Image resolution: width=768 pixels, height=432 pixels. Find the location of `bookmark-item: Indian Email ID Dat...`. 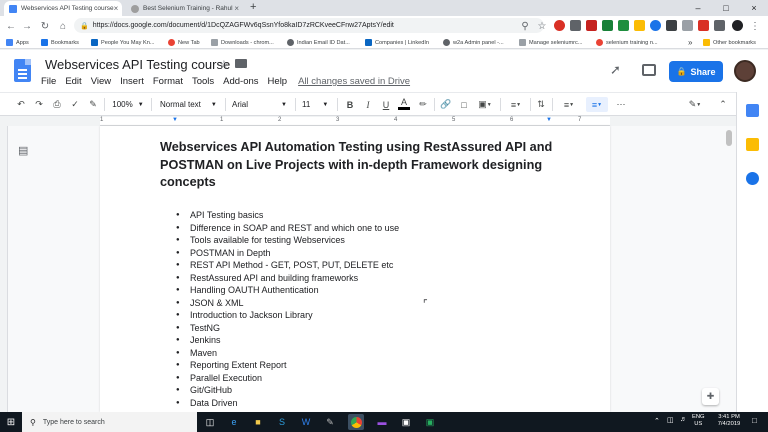

bookmark-item: Indian Email ID Dat... is located at coordinates (318, 42).